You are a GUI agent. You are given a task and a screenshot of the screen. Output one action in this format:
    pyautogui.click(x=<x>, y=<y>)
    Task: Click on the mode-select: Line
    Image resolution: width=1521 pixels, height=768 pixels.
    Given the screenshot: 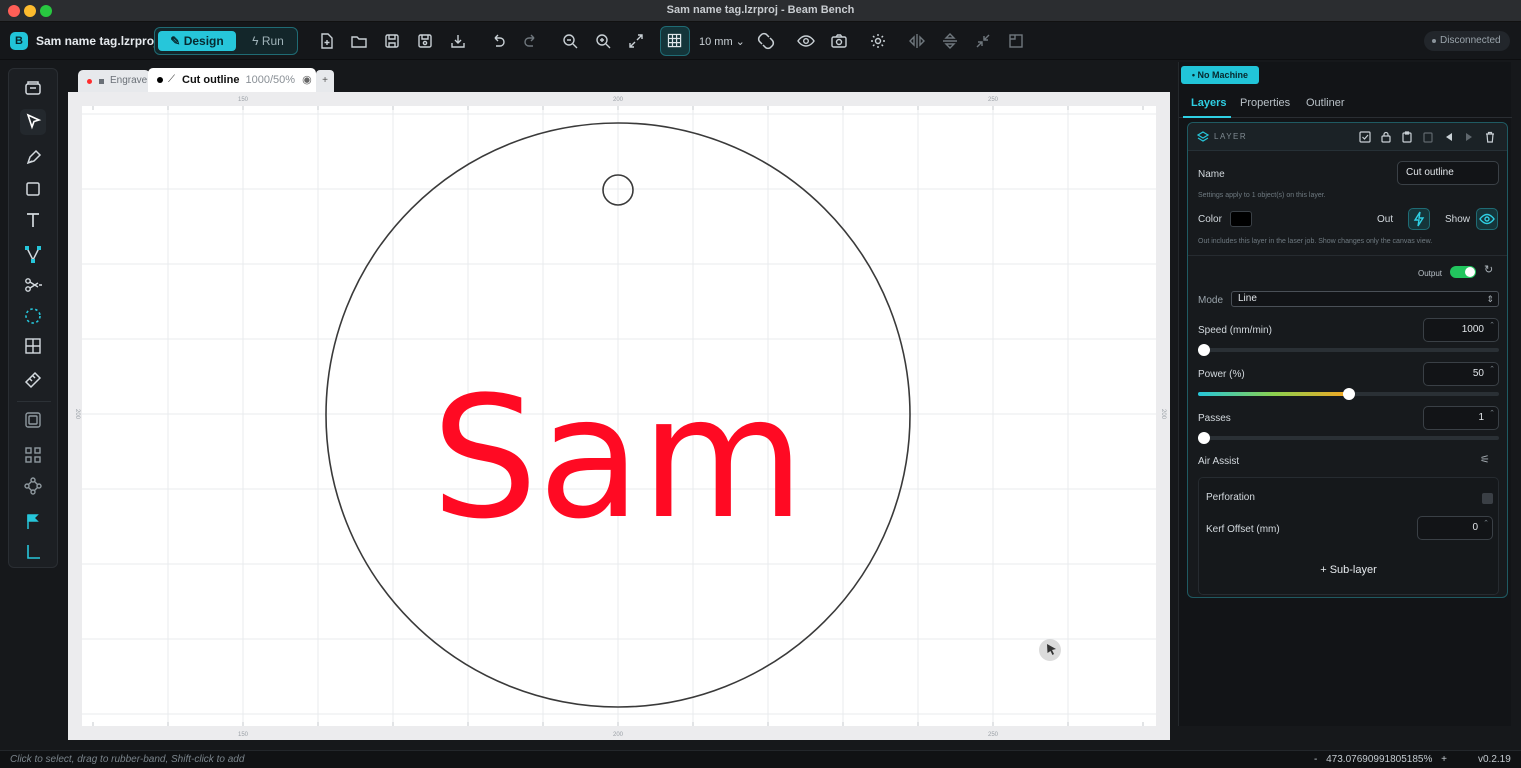 What is the action you would take?
    pyautogui.click(x=1365, y=299)
    